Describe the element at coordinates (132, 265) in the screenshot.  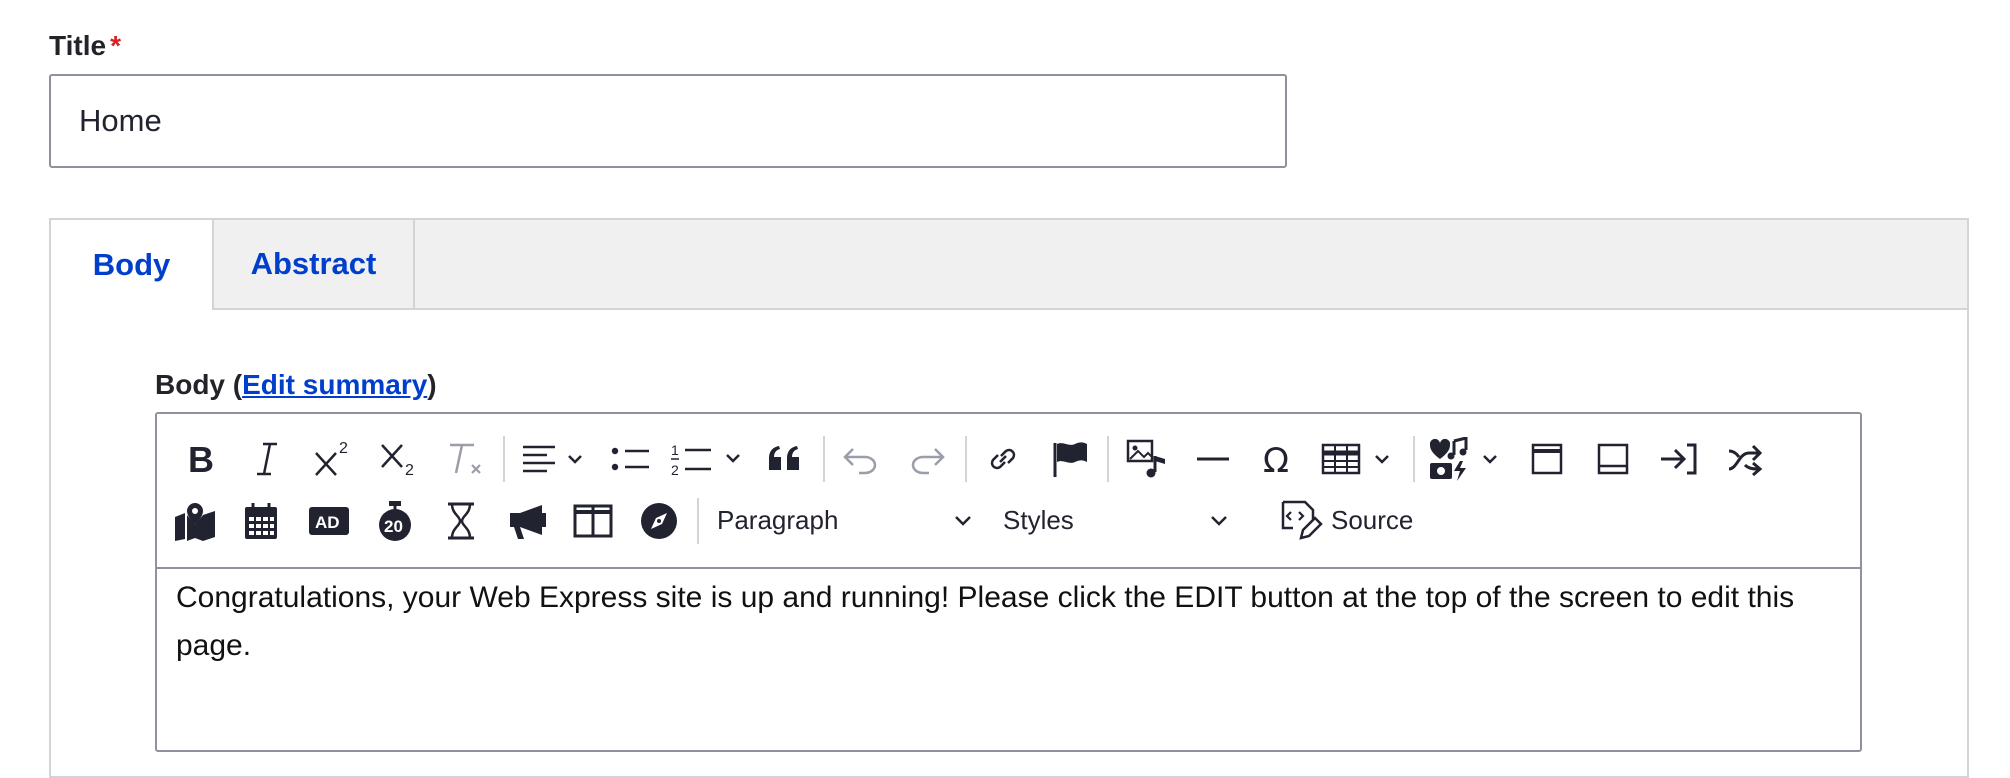
I see `tab-body: Body` at that location.